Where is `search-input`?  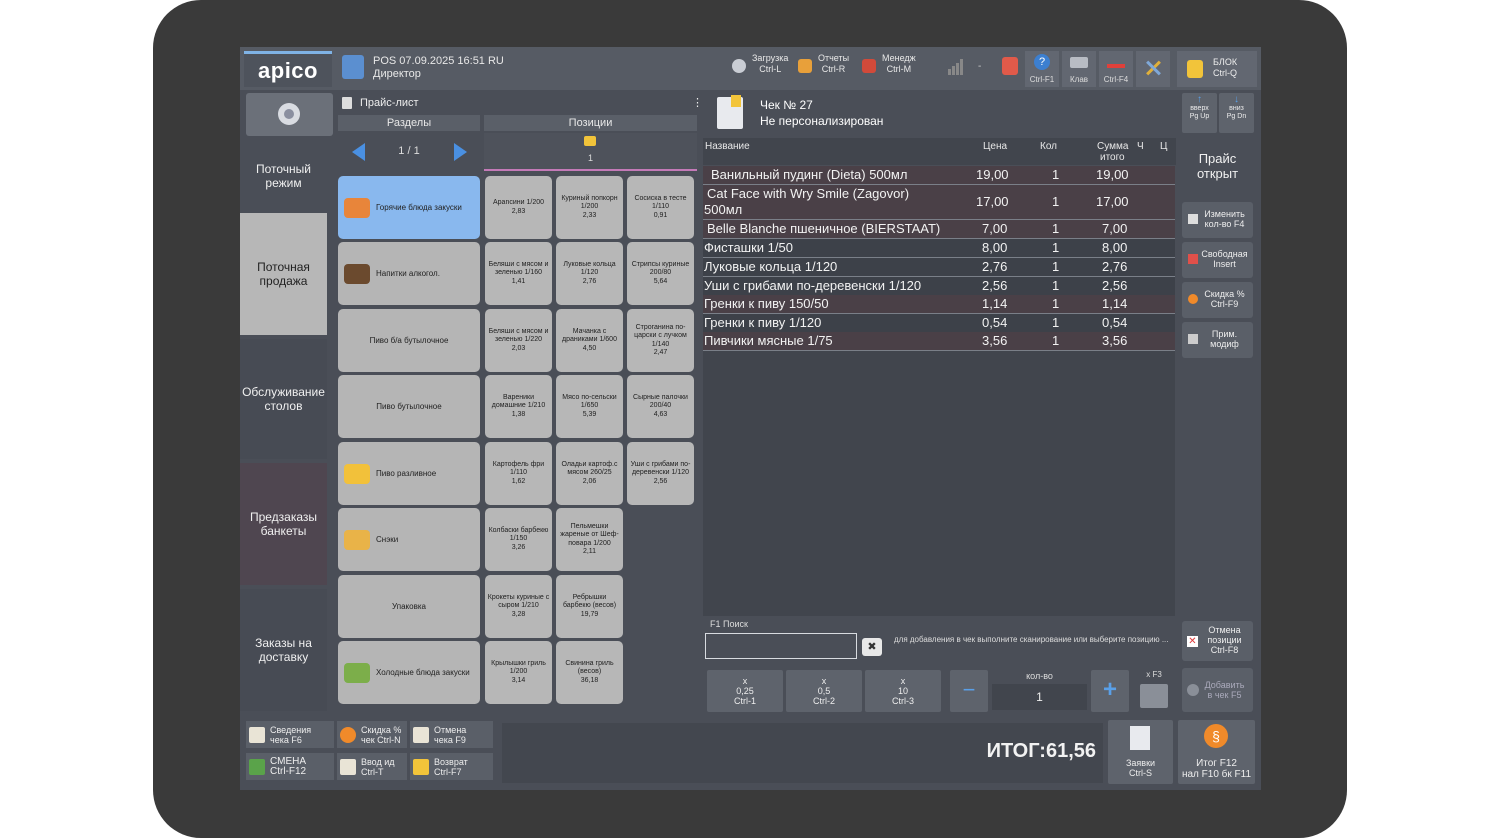 search-input is located at coordinates (781, 646).